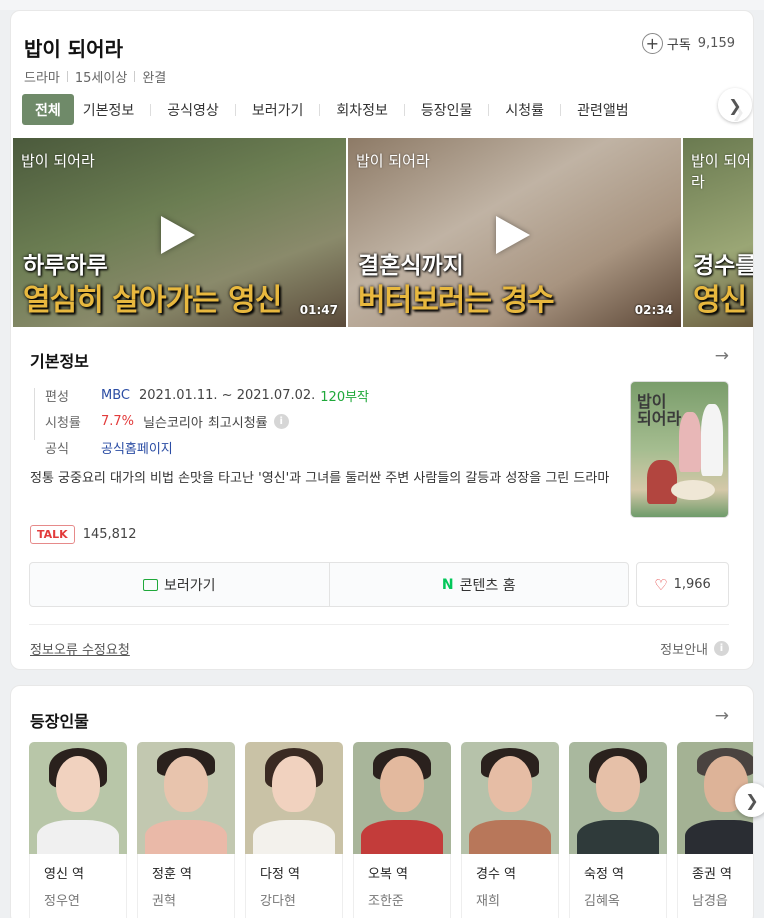 The width and height of the screenshot is (764, 918). Describe the element at coordinates (735, 105) in the screenshot. I see `carousel-next-icon: ❯` at that location.